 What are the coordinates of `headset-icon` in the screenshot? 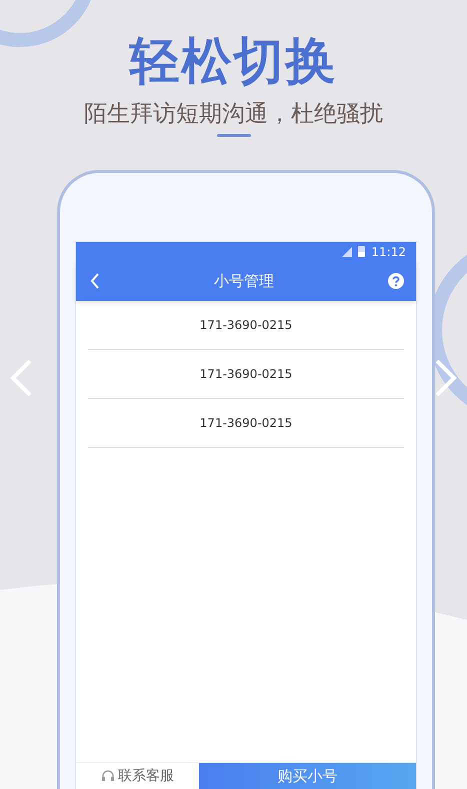 It's located at (108, 776).